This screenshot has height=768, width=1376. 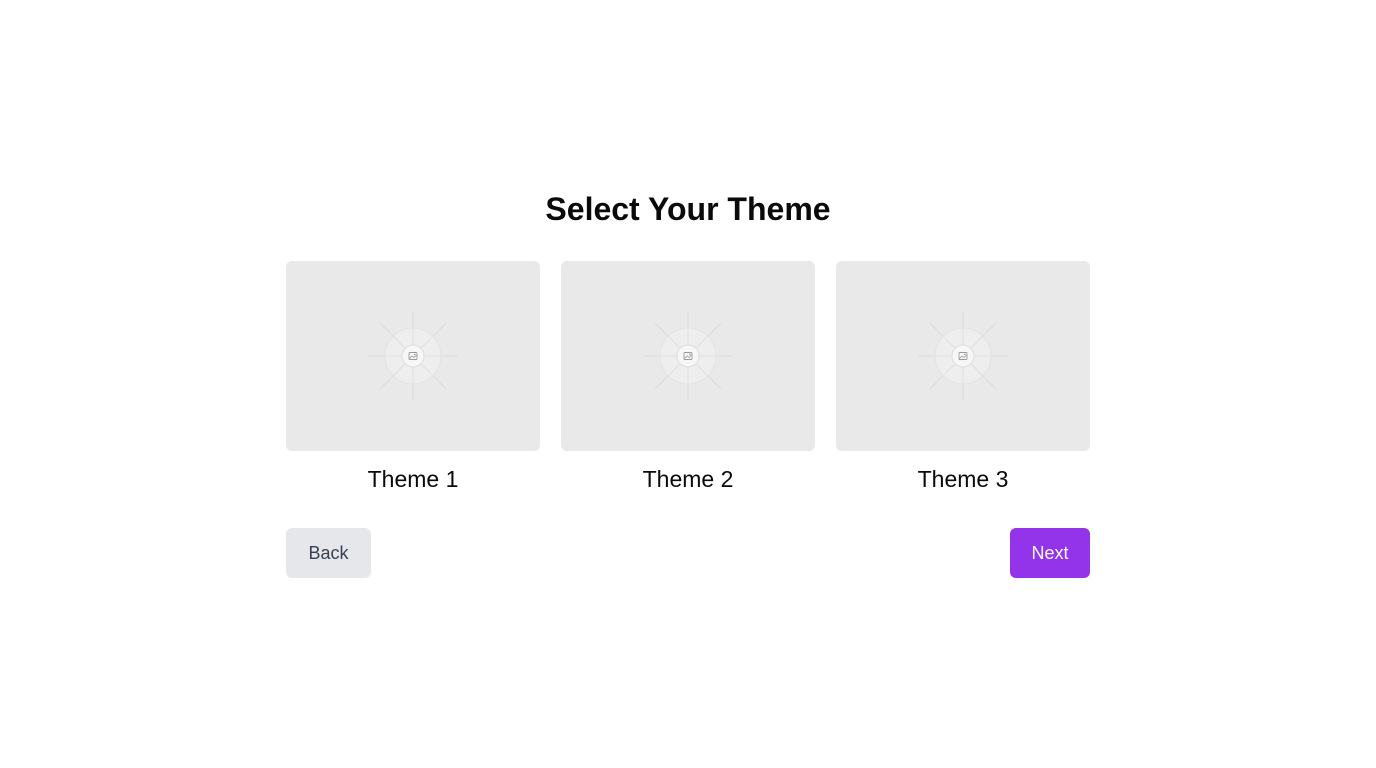 I want to click on theme-label: Theme 3, so click(x=963, y=479).